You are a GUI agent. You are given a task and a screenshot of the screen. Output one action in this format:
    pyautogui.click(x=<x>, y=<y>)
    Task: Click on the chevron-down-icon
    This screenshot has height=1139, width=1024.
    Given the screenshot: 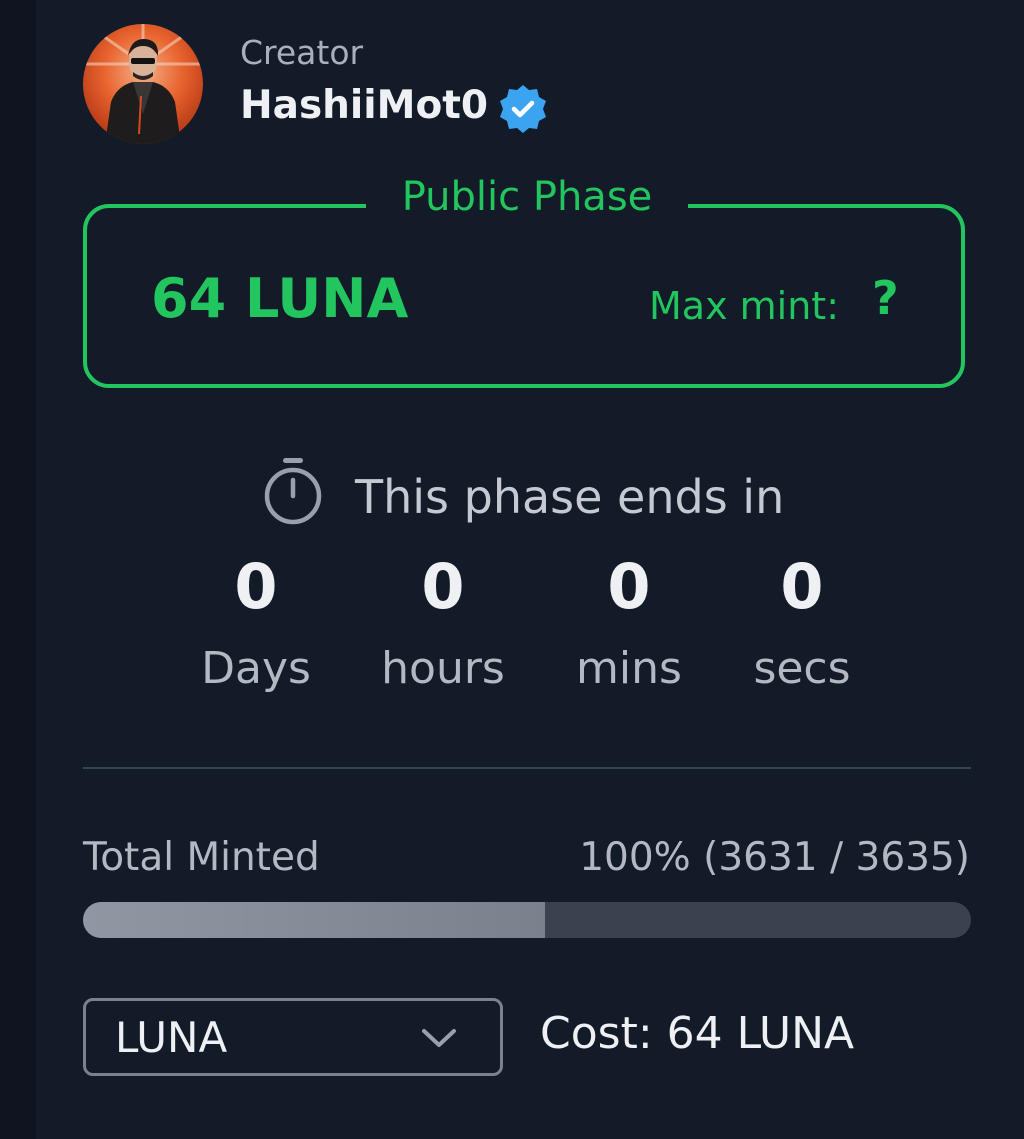 What is the action you would take?
    pyautogui.click(x=439, y=1038)
    